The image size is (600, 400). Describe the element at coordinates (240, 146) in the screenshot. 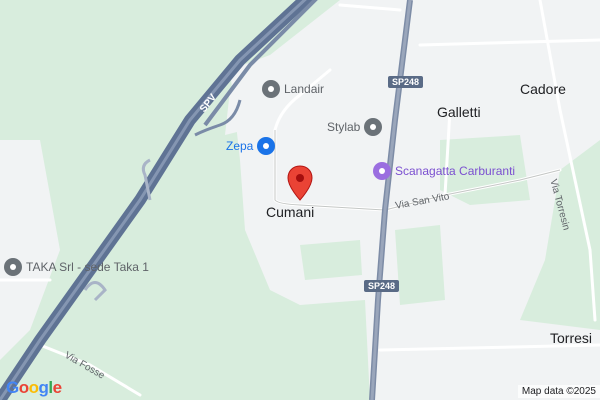

I see `poi-label: Zepa` at that location.